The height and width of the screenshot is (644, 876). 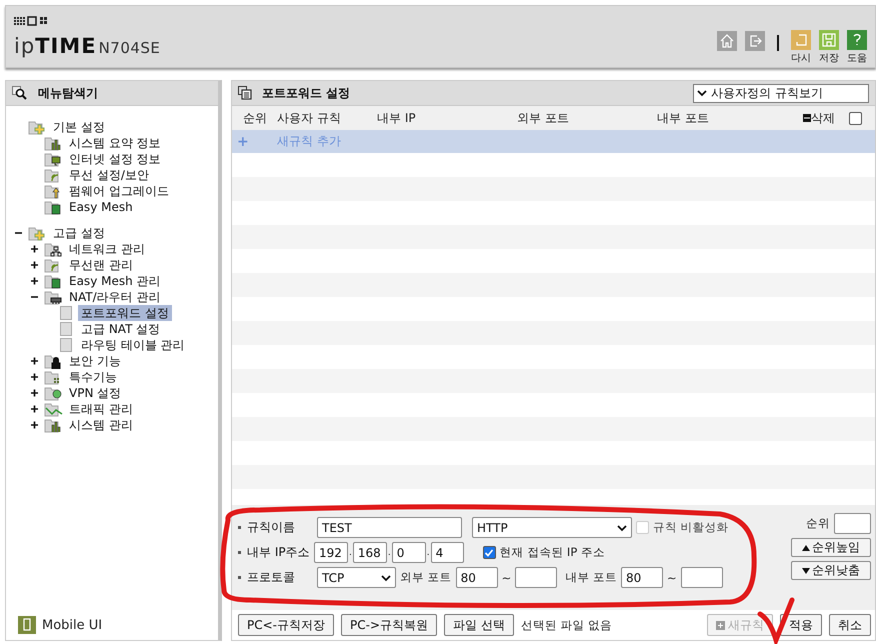 What do you see at coordinates (801, 58) in the screenshot?
I see `tool-label: 다시` at bounding box center [801, 58].